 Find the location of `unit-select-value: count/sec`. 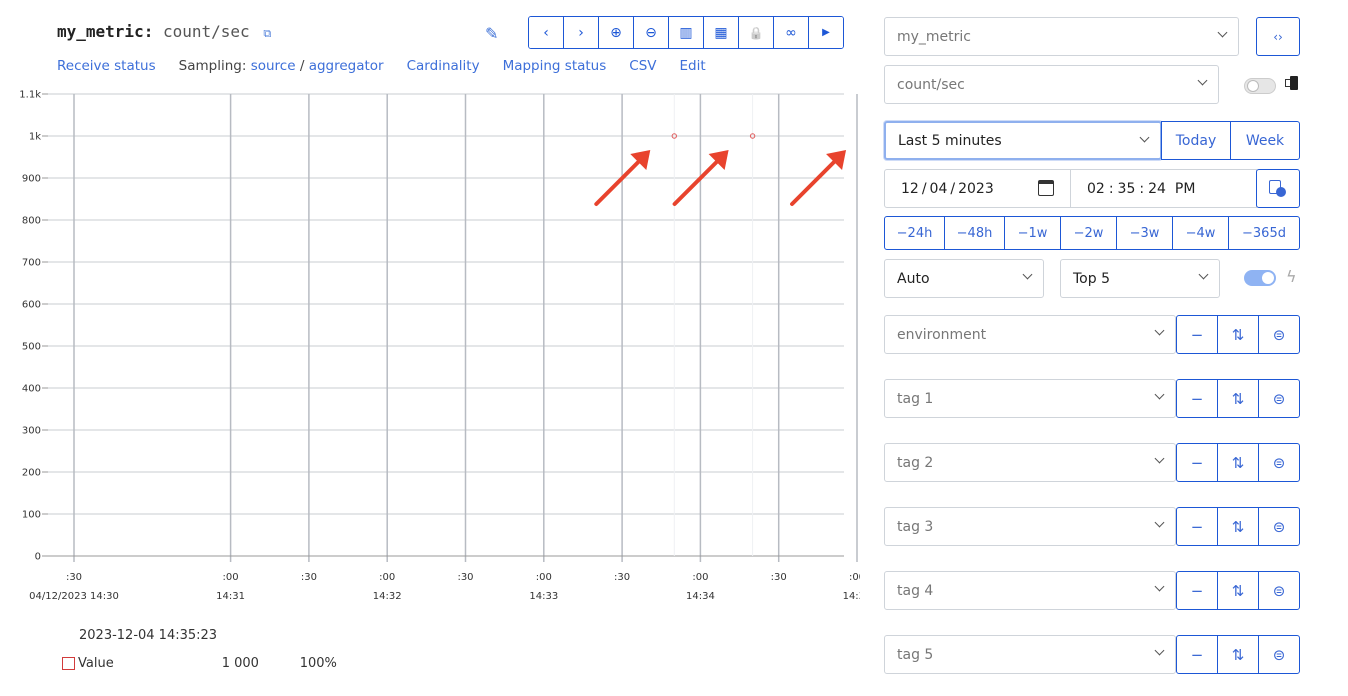

unit-select-value: count/sec is located at coordinates (931, 84).